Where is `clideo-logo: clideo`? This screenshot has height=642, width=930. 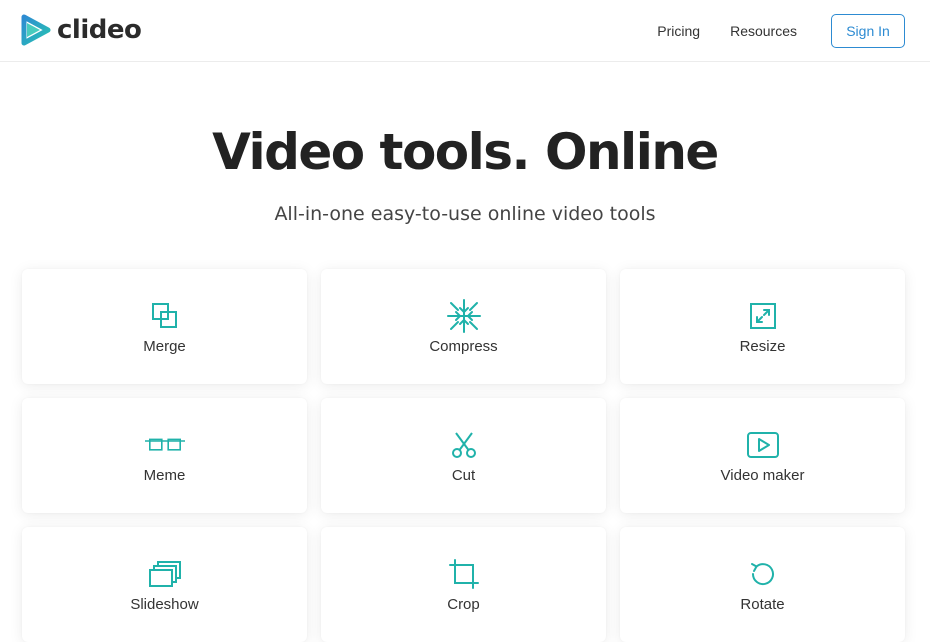 clideo-logo: clideo is located at coordinates (81, 30).